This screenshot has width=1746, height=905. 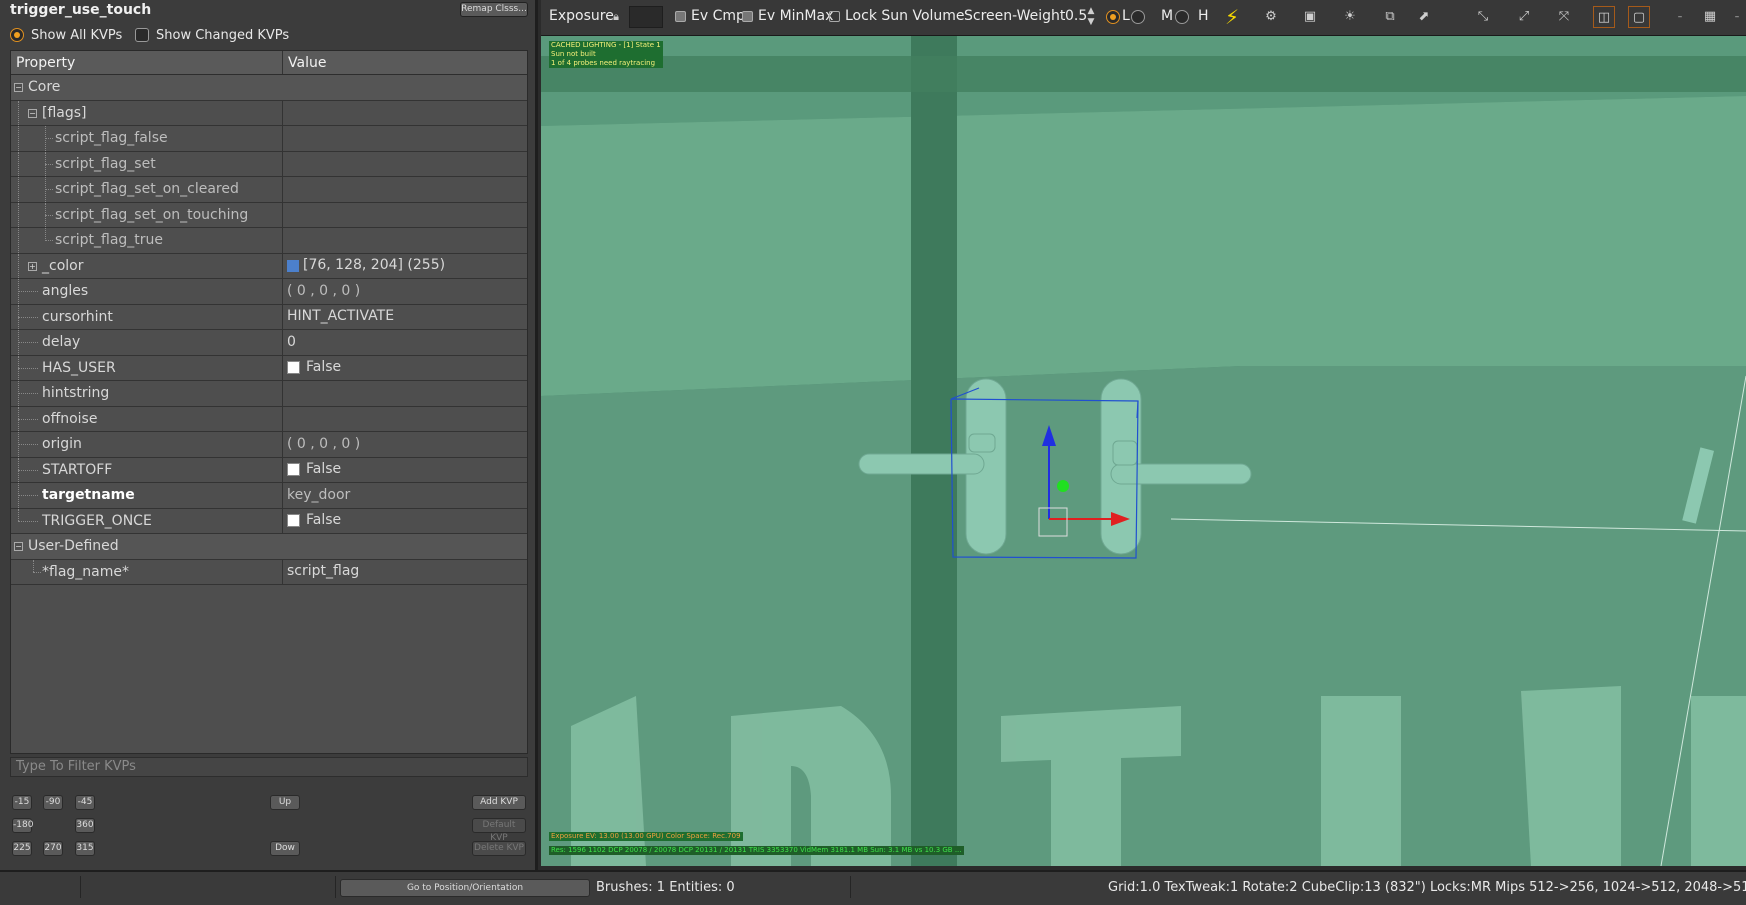 I want to click on kvp-value: 0, so click(x=405, y=342).